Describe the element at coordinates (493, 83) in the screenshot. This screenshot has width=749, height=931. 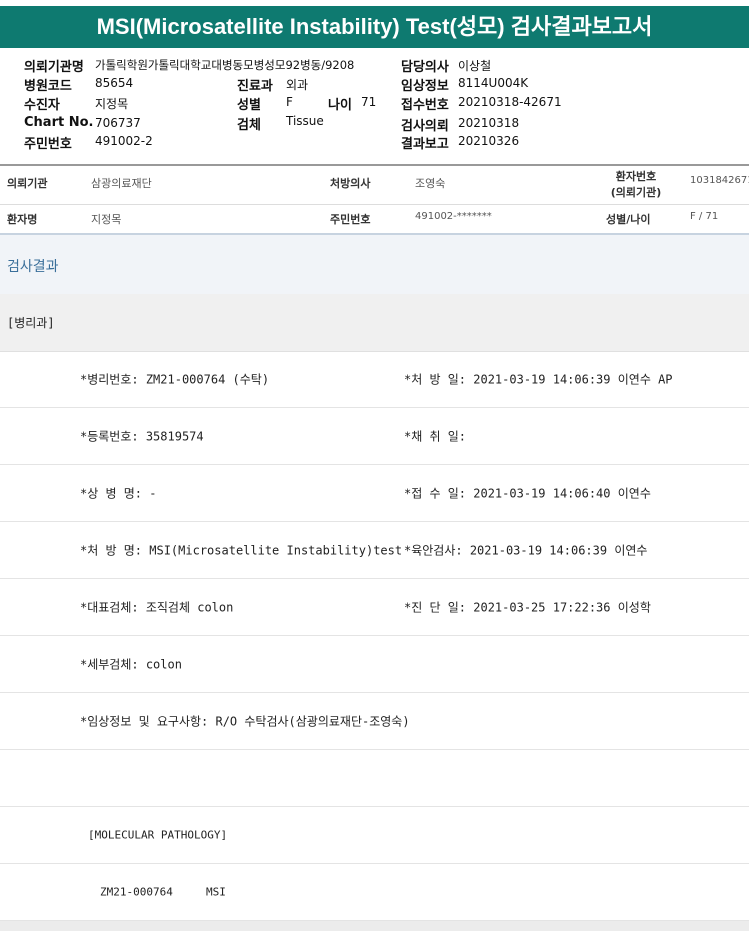
I see `clinical-value: 8114U004K` at that location.